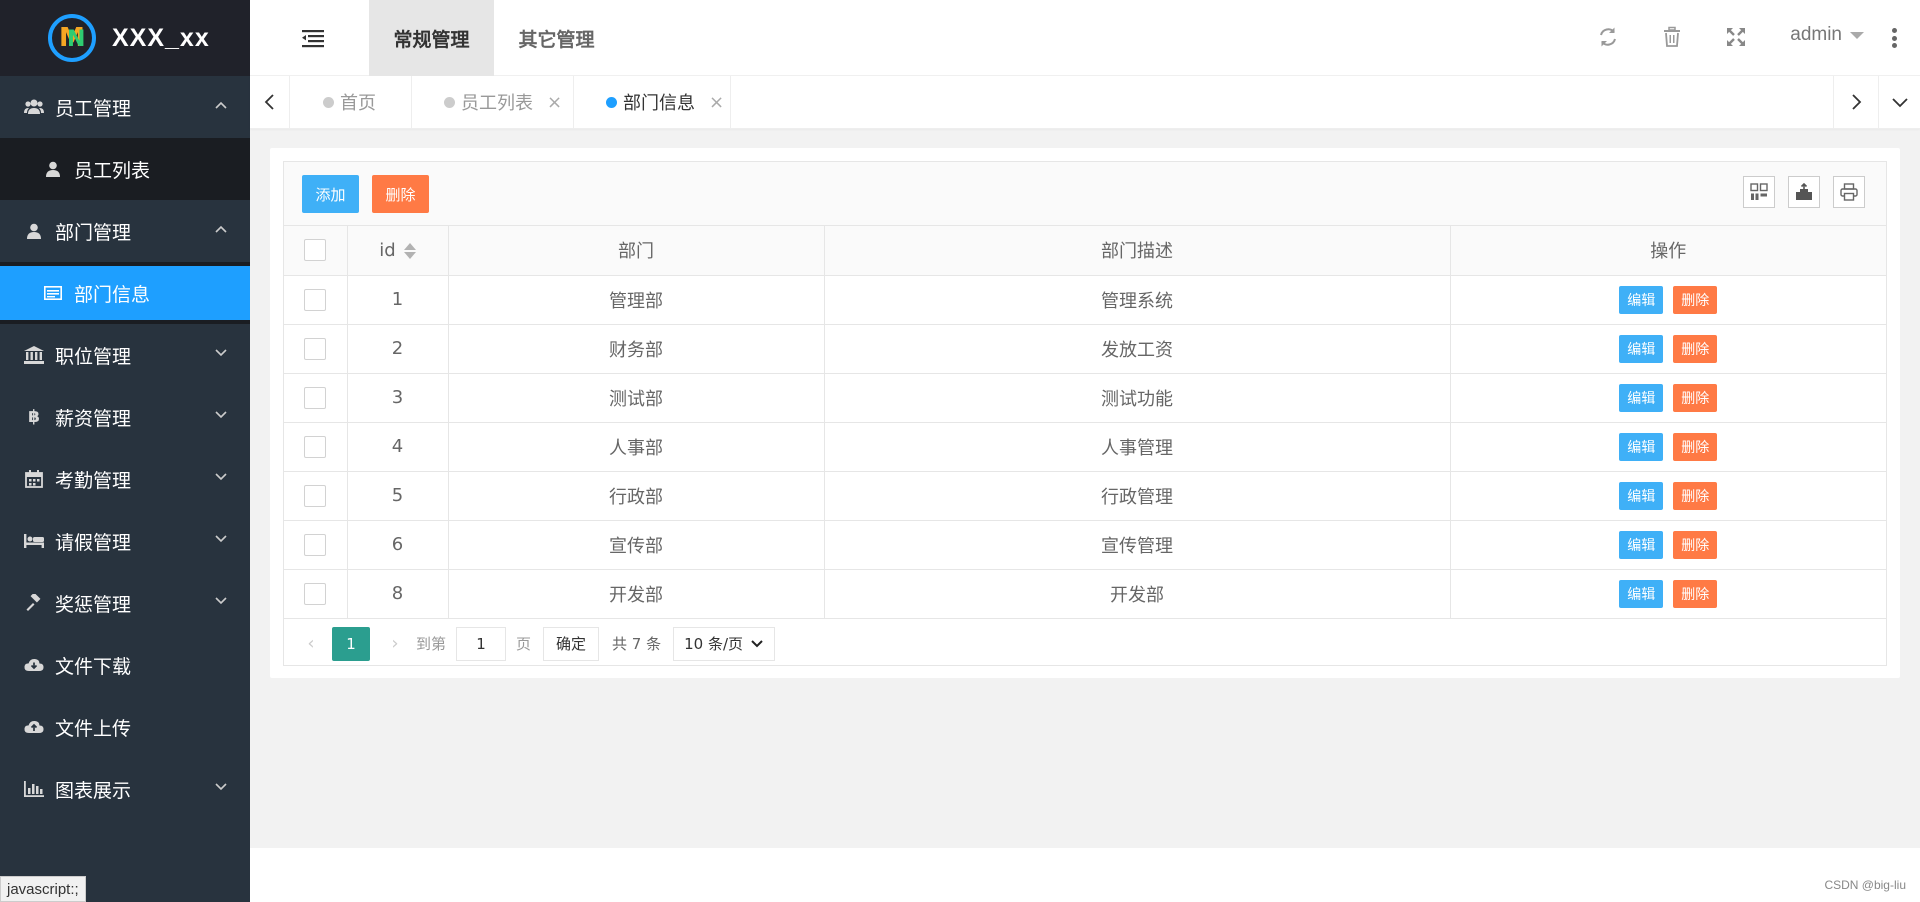  I want to click on chevron-right-icon, so click(1857, 102).